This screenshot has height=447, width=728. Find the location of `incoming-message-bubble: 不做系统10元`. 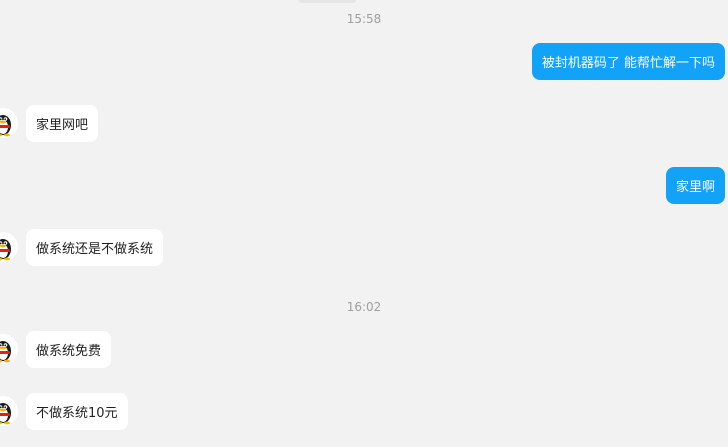

incoming-message-bubble: 不做系统10元 is located at coordinates (77, 411).